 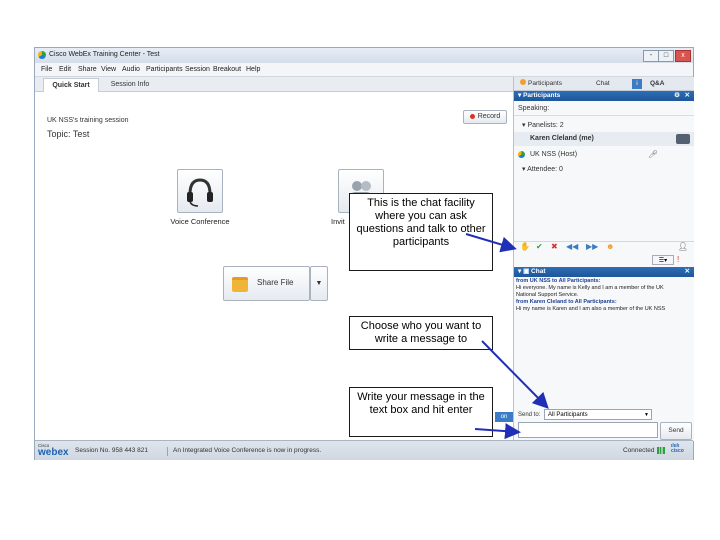 What do you see at coordinates (491, 243) in the screenshot?
I see `arrow-to-chat` at bounding box center [491, 243].